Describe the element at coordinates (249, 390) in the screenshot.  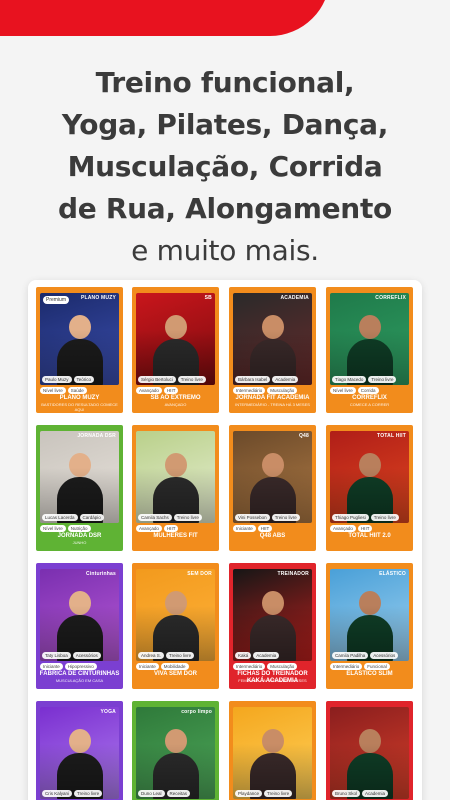
I see `level-tag: Intermediário` at that location.